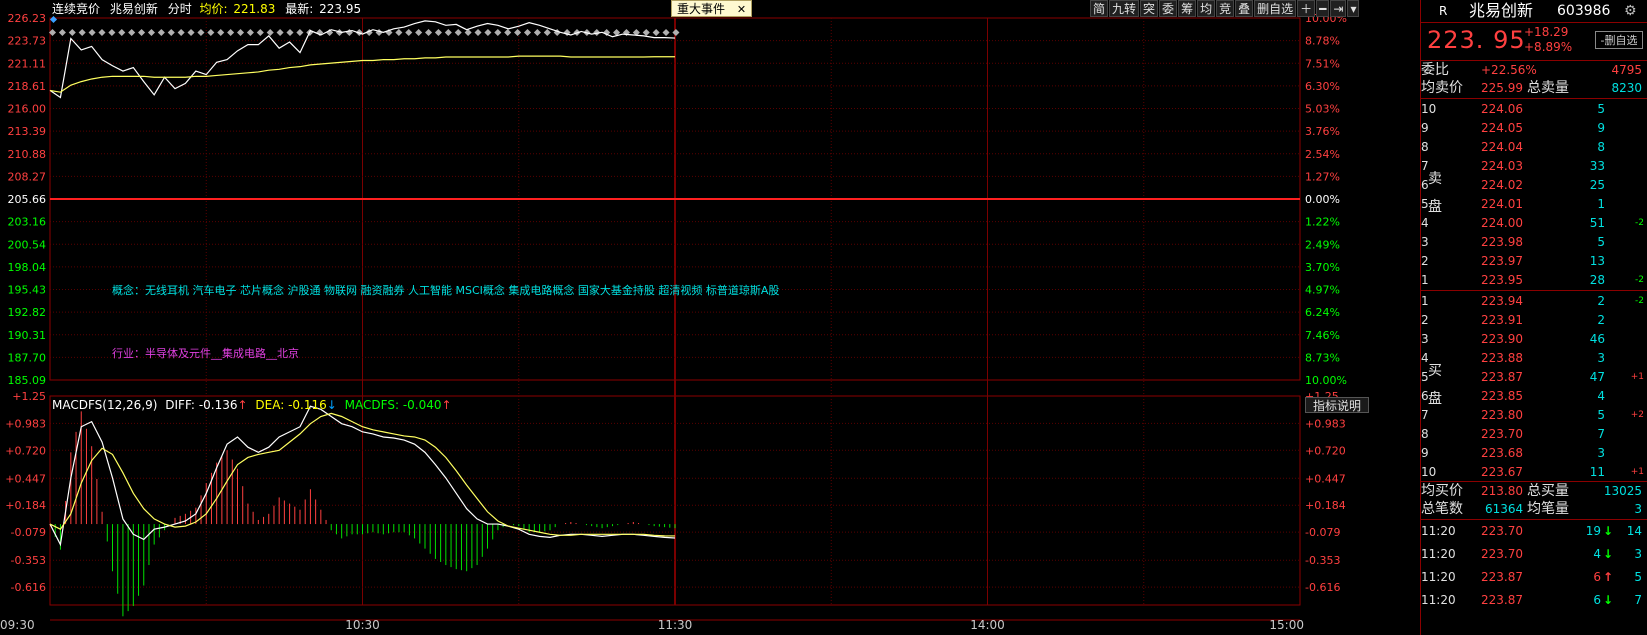  Describe the element at coordinates (1225, 8) in the screenshot. I see `toolbar-auction: 竞` at that location.